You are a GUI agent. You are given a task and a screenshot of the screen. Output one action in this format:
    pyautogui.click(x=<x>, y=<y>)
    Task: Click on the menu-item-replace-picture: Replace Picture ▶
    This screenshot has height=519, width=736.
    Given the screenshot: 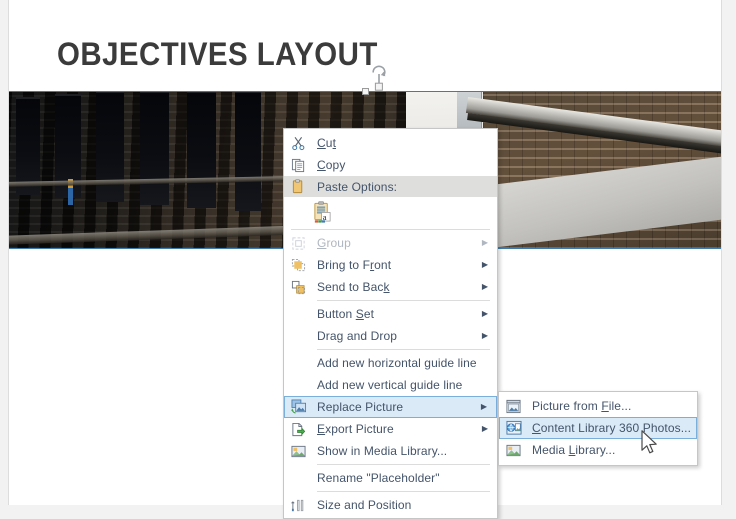 What is the action you would take?
    pyautogui.click(x=390, y=407)
    